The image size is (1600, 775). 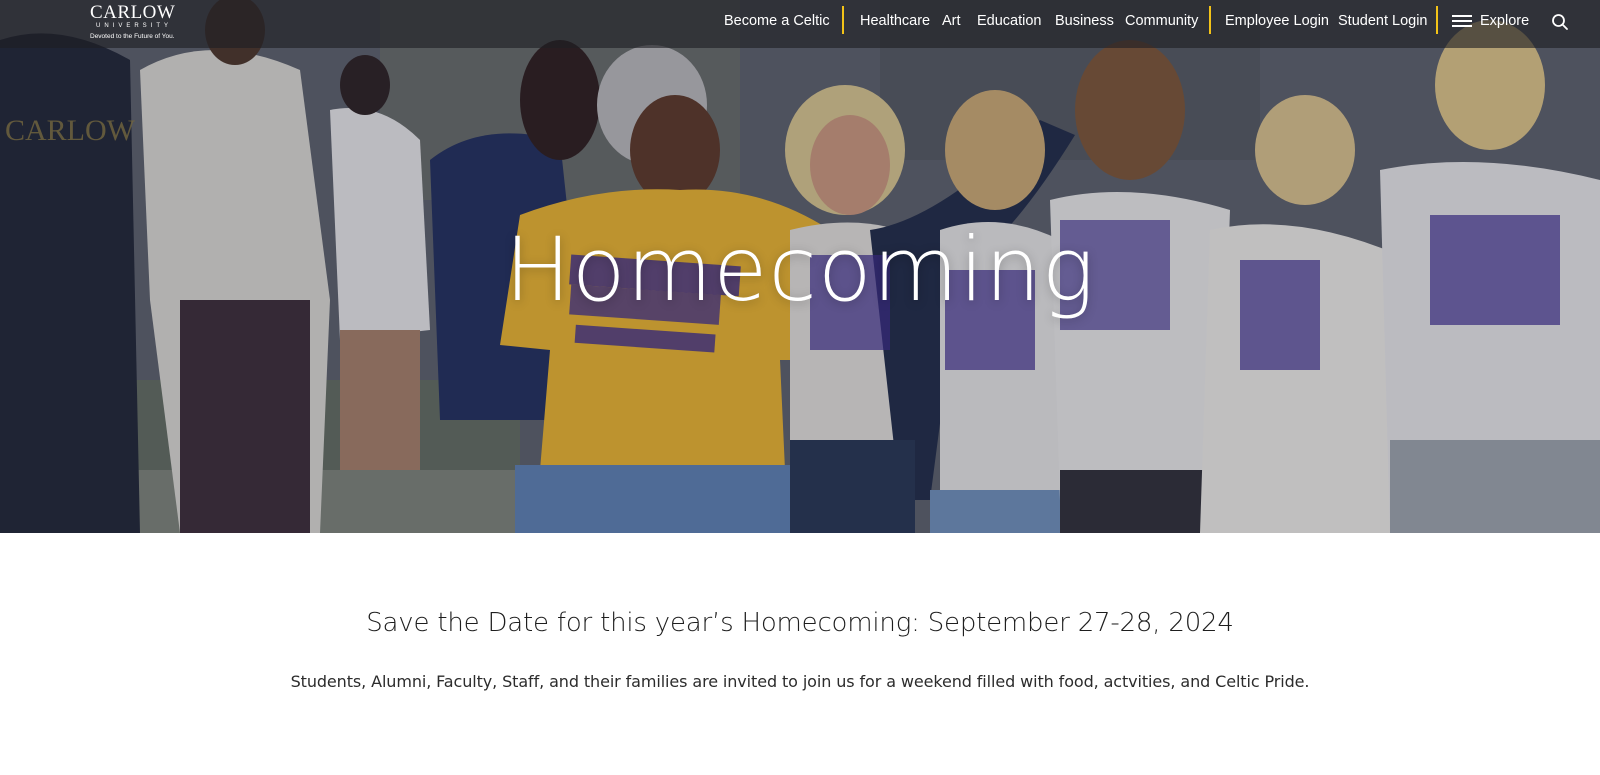 I want to click on search-icon, so click(x=1560, y=22).